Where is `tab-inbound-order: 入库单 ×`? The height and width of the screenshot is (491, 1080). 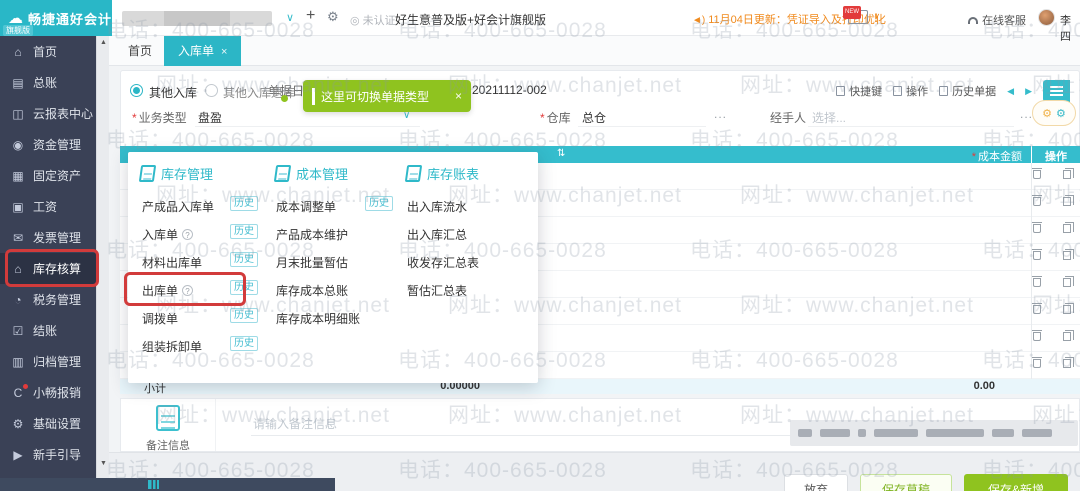 tab-inbound-order: 入库单 × is located at coordinates (203, 51).